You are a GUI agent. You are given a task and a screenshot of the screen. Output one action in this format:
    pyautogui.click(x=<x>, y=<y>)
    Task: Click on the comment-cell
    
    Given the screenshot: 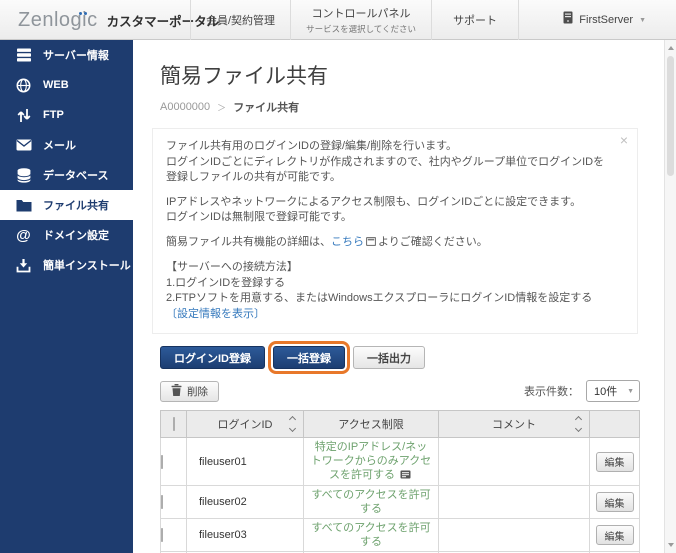 What is the action you would take?
    pyautogui.click(x=514, y=502)
    